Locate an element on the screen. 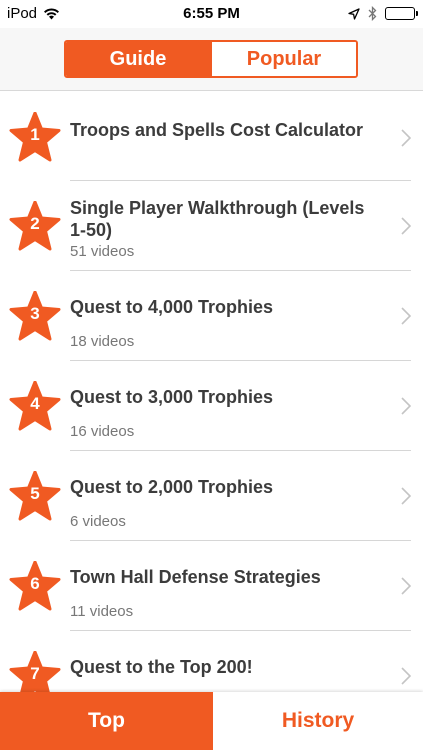 Image resolution: width=423 pixels, height=750 pixels. item-title: Quest to 4,000 Trophies is located at coordinates (172, 307).